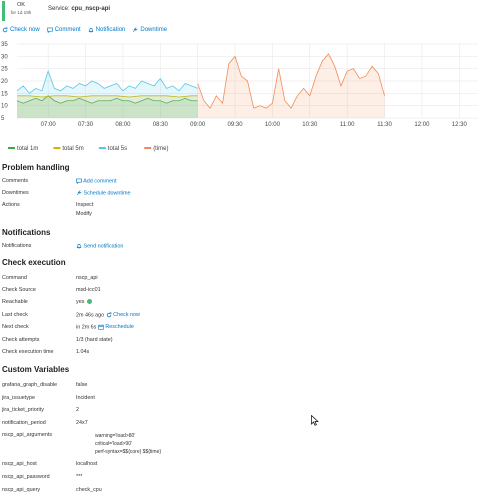 This screenshot has height=500, width=479. What do you see at coordinates (79, 477) in the screenshot?
I see `custom-var-value: ***` at bounding box center [79, 477].